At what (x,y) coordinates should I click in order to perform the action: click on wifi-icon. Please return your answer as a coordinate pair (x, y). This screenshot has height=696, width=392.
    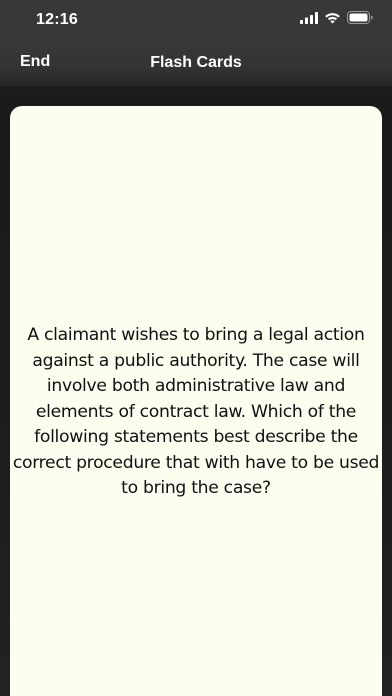
    Looking at the image, I should click on (332, 20).